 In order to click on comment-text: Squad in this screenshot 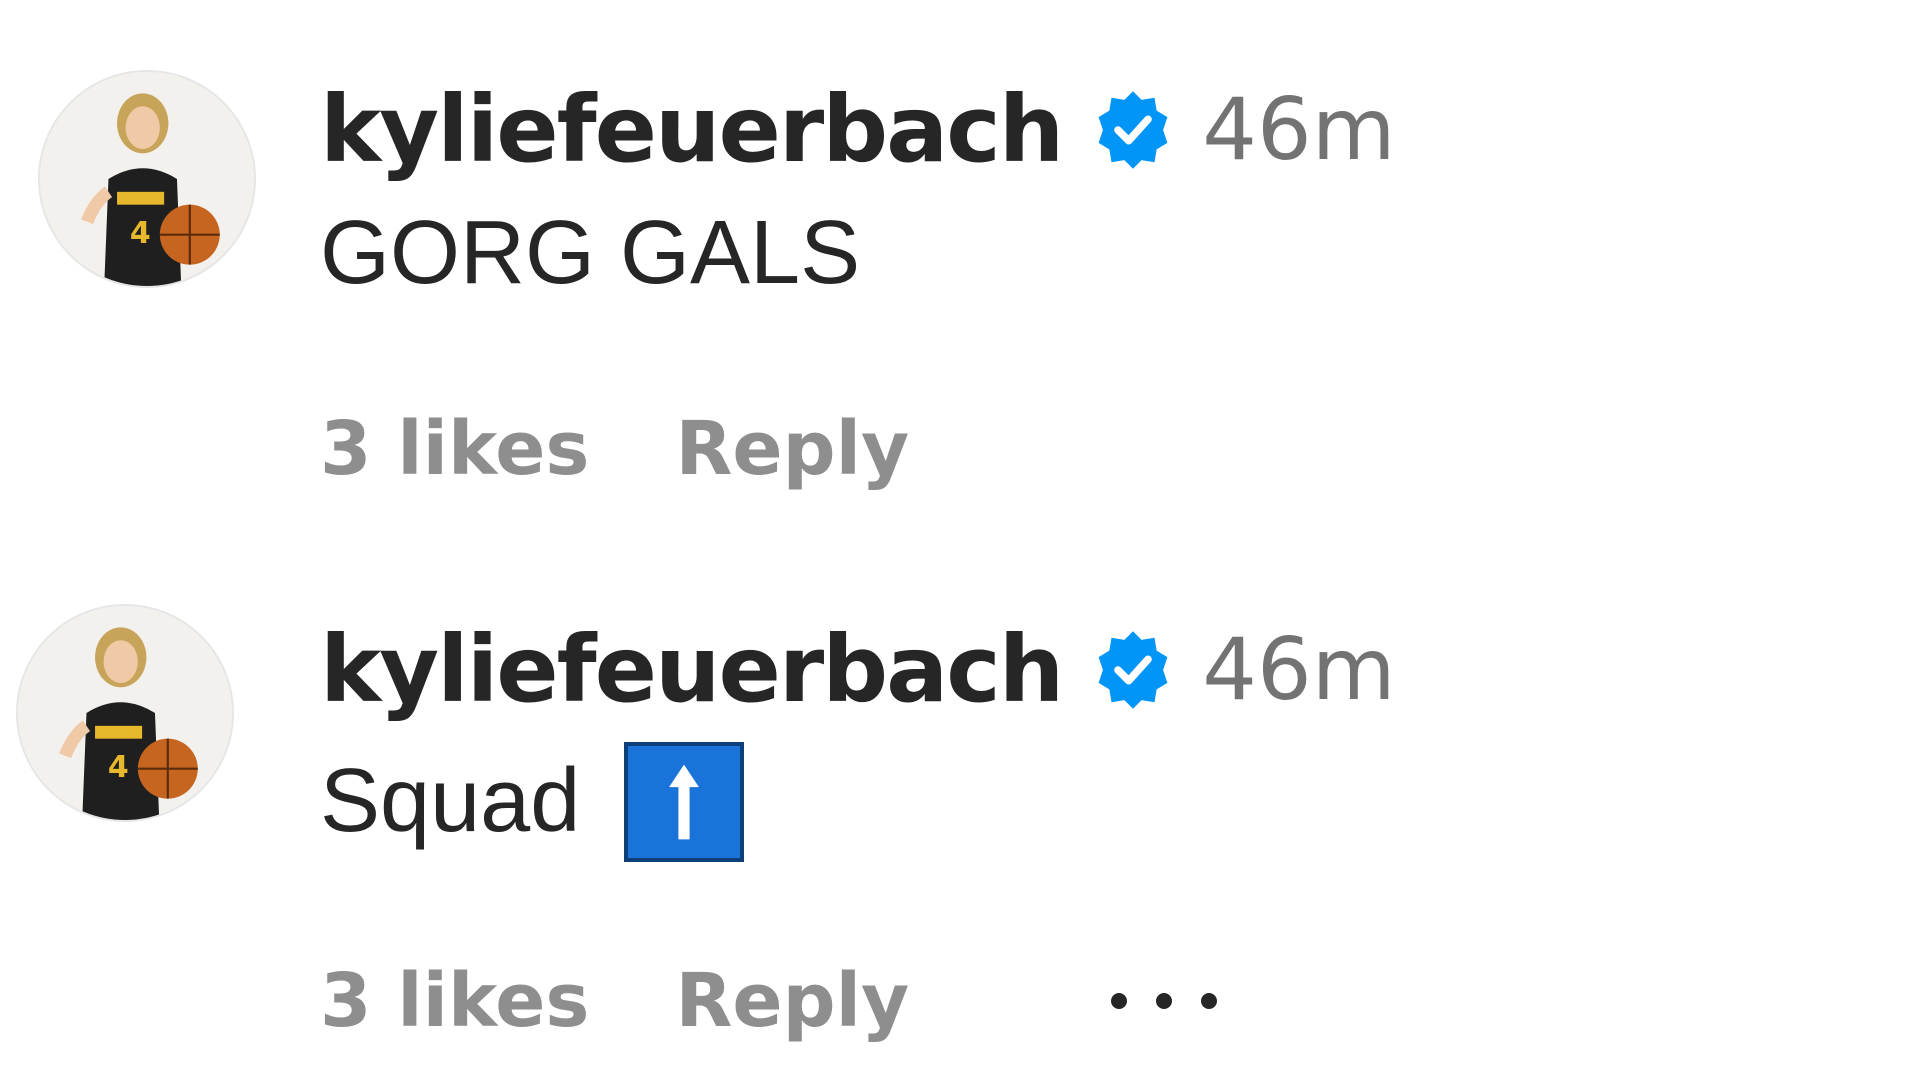, I will do `click(858, 802)`.